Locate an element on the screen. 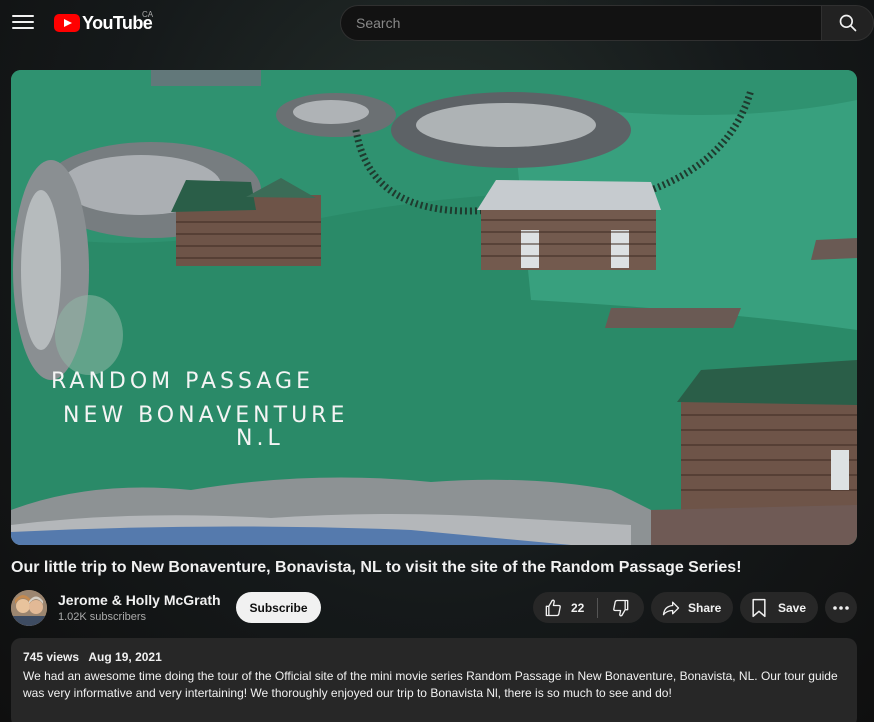 The height and width of the screenshot is (722, 874). like-button: 22 is located at coordinates (565, 607).